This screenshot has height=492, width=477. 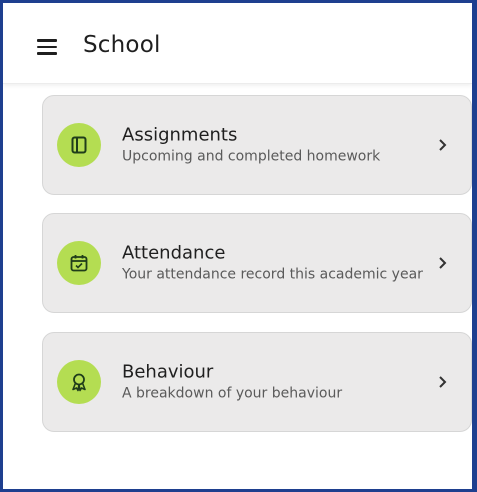 What do you see at coordinates (47, 47) in the screenshot?
I see `hamburger-menu-icon` at bounding box center [47, 47].